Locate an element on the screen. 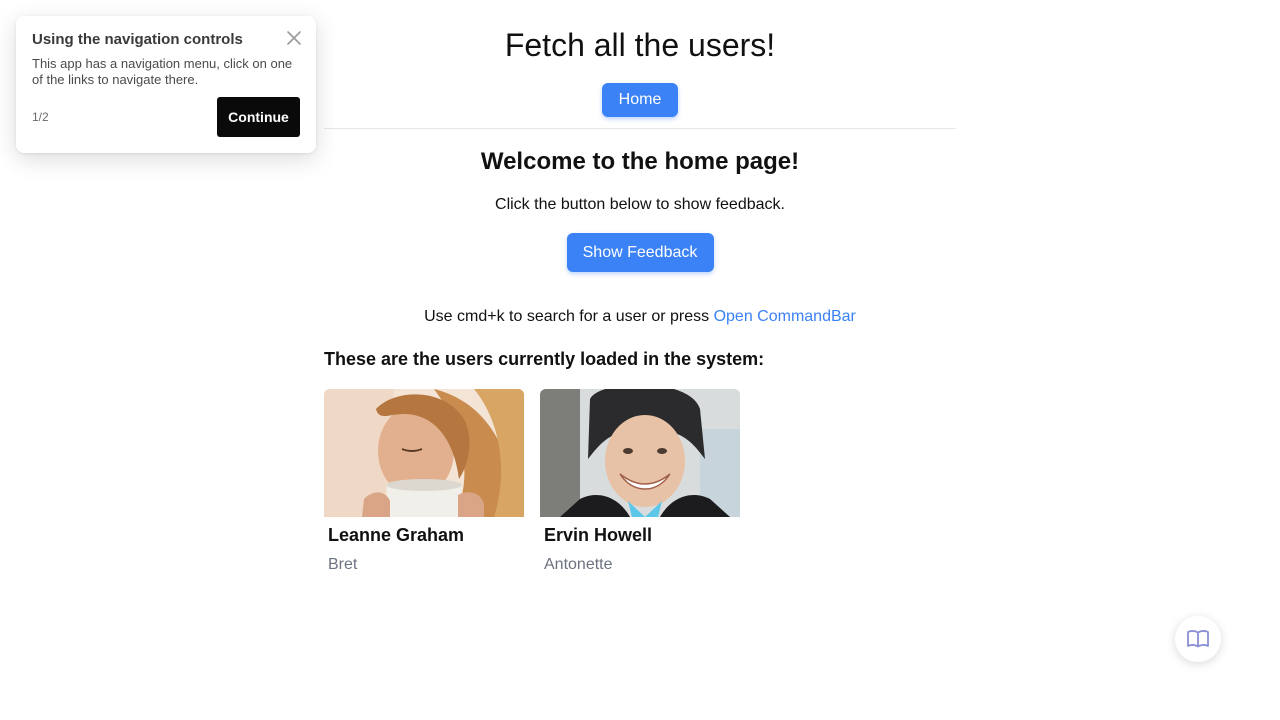 This screenshot has width=1280, height=720. feedback-instruction: Click the button below to show feedback. is located at coordinates (640, 204).